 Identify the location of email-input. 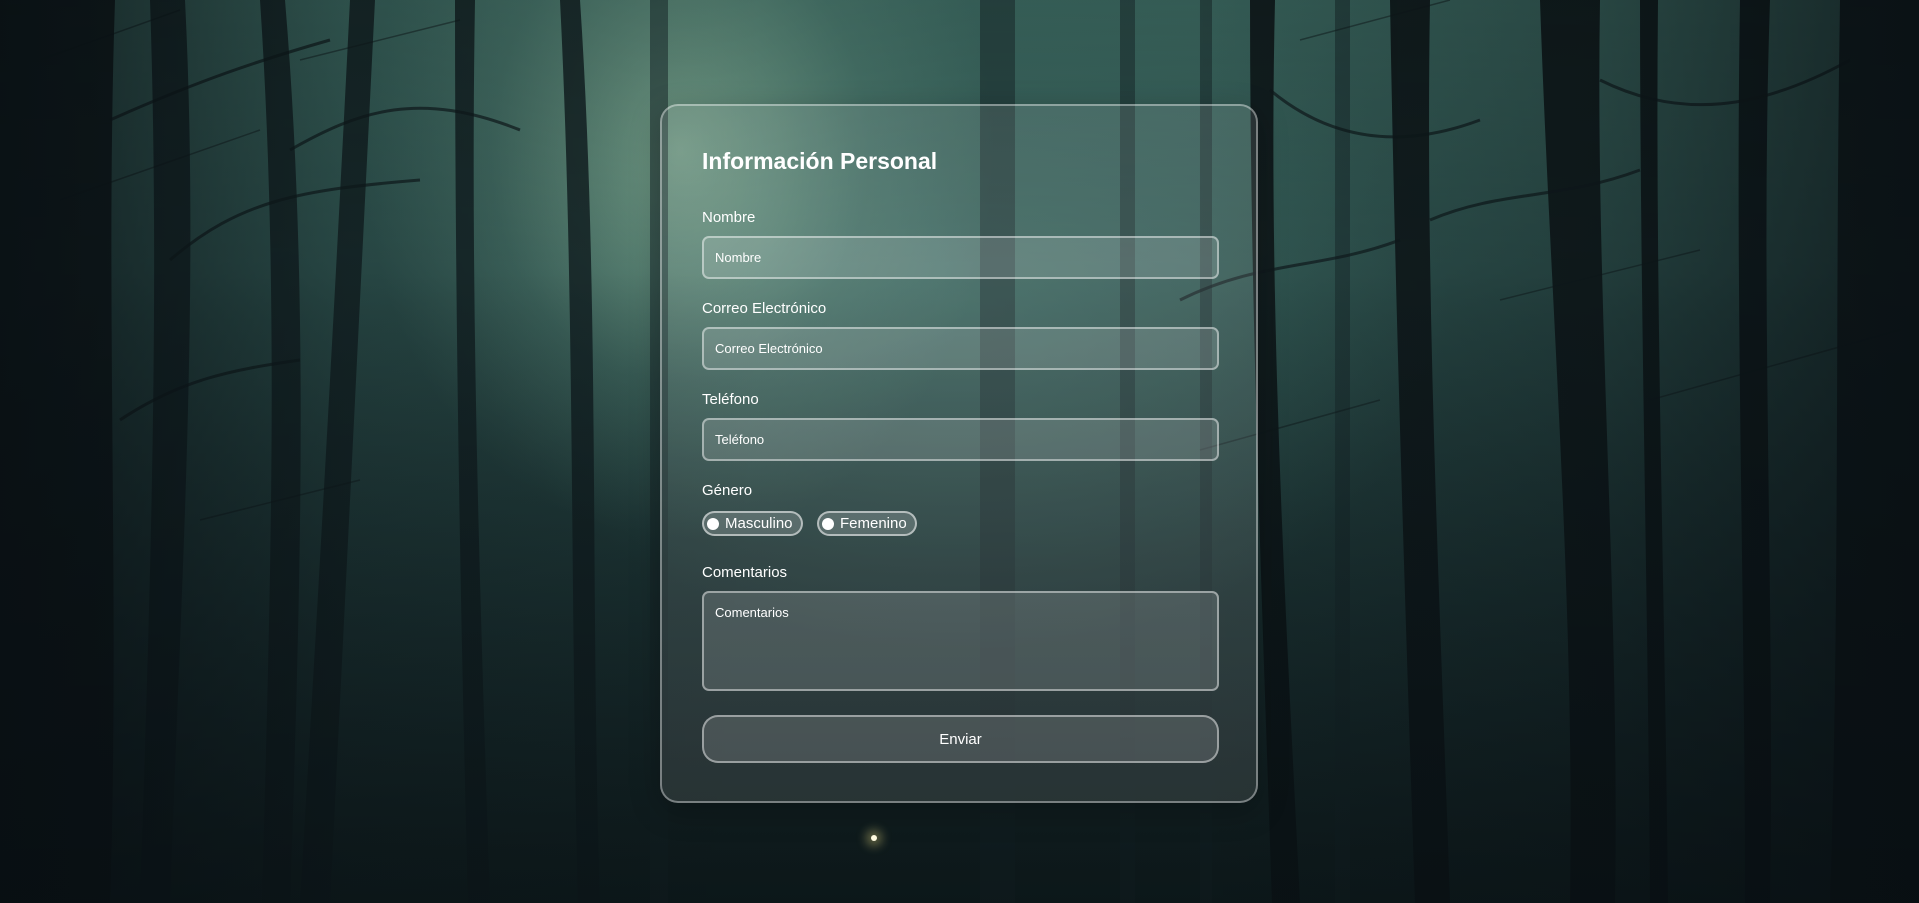
(960, 348).